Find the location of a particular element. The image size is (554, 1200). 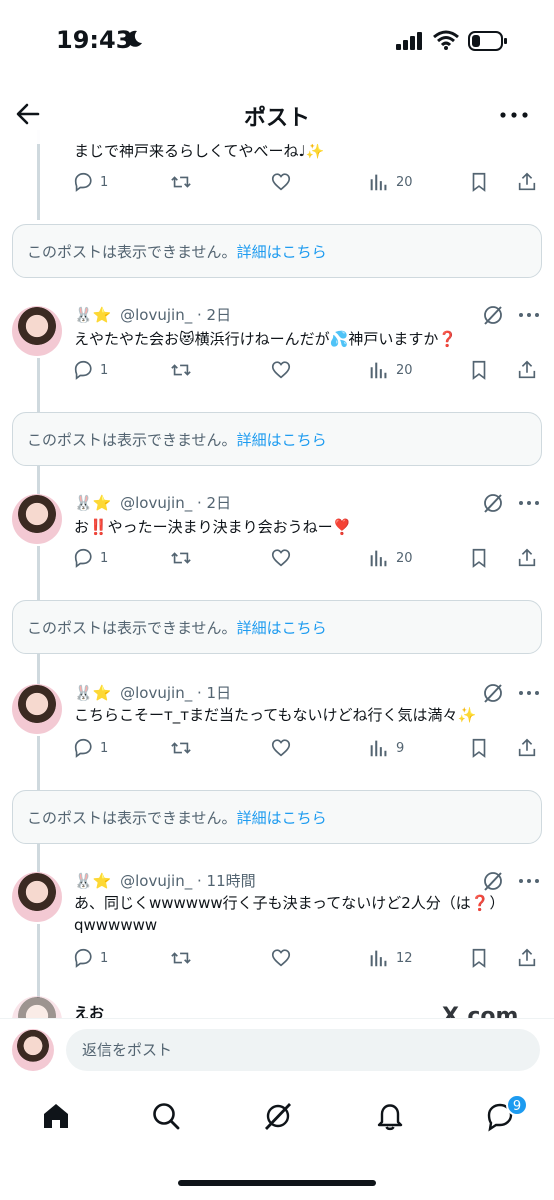

page-title: ポスト is located at coordinates (276, 118).